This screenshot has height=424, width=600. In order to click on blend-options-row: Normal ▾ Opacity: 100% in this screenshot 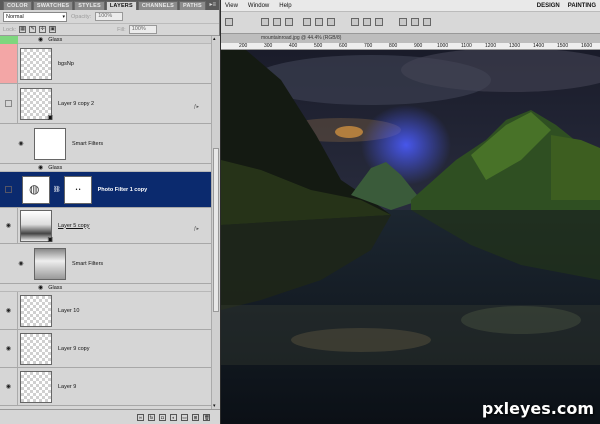, I will do `click(109, 17)`.